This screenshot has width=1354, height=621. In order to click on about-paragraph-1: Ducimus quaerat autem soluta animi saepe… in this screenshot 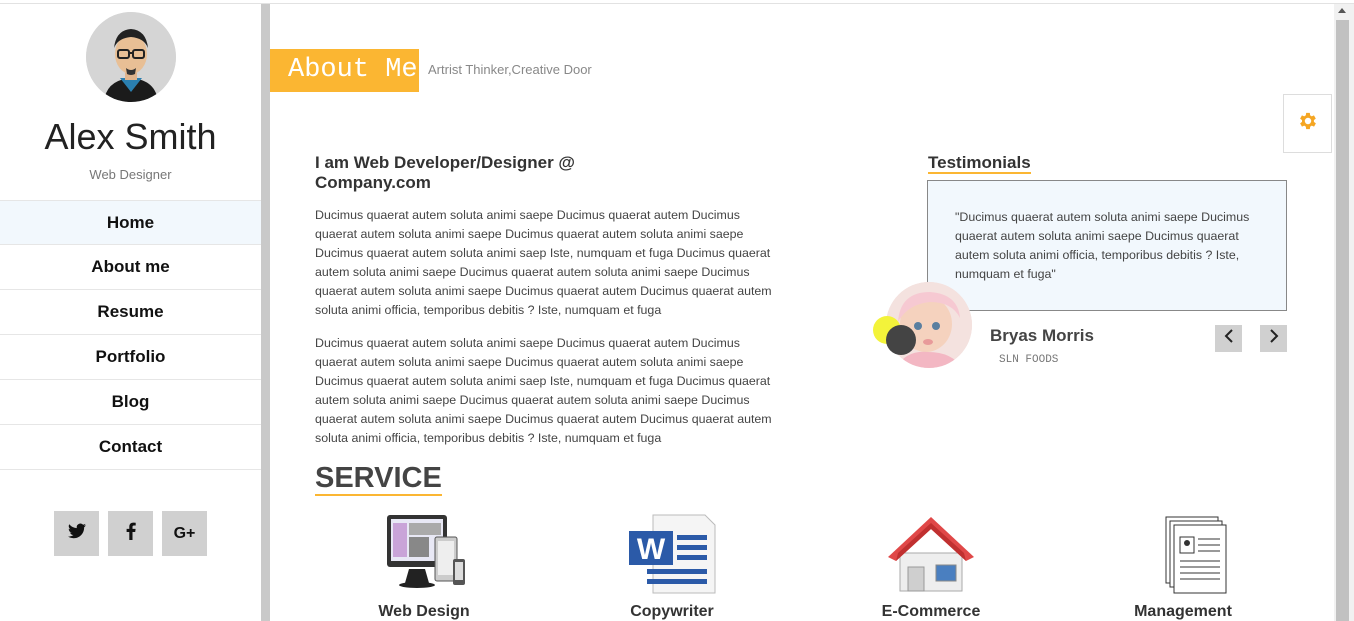, I will do `click(543, 262)`.